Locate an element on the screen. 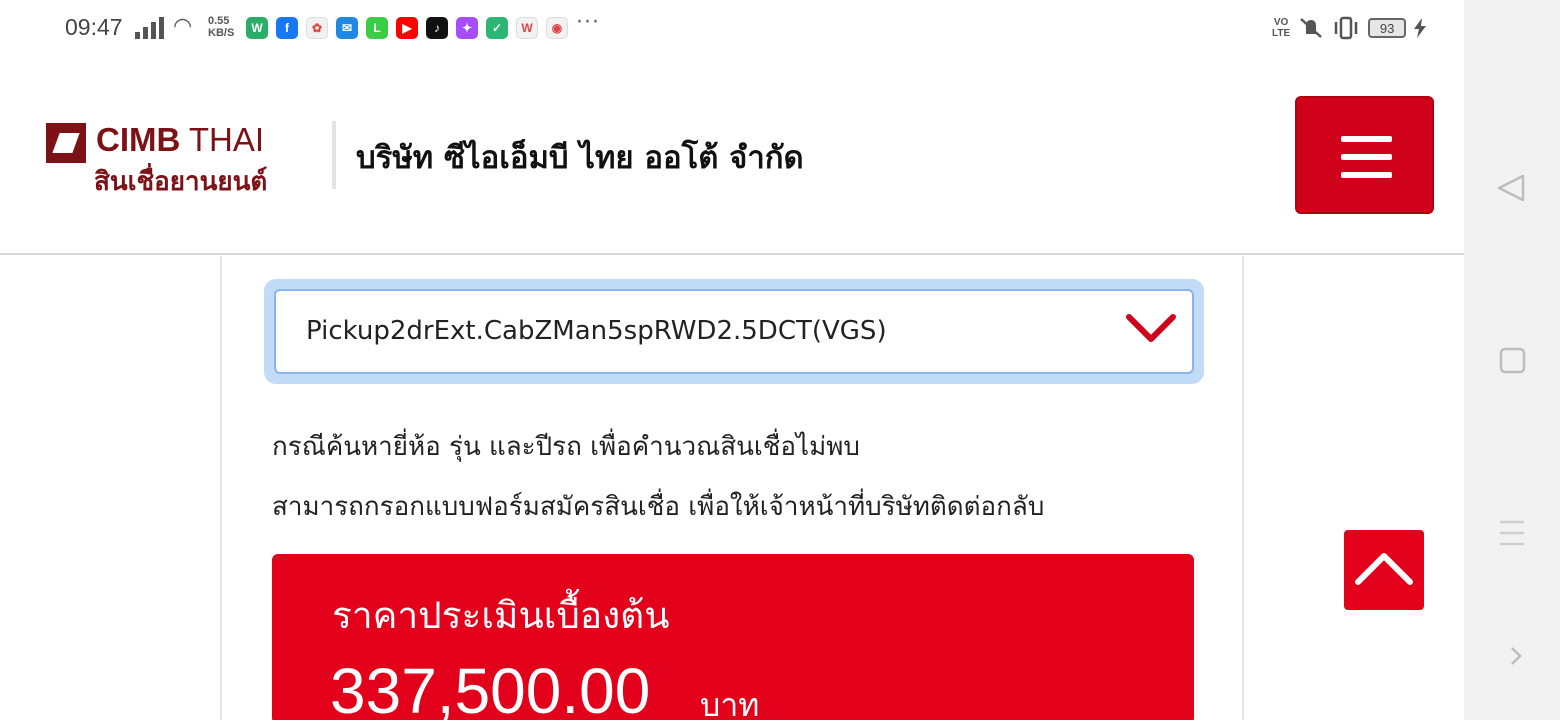 This screenshot has height=720, width=1560. back-triangle-icon is located at coordinates (1512, 188).